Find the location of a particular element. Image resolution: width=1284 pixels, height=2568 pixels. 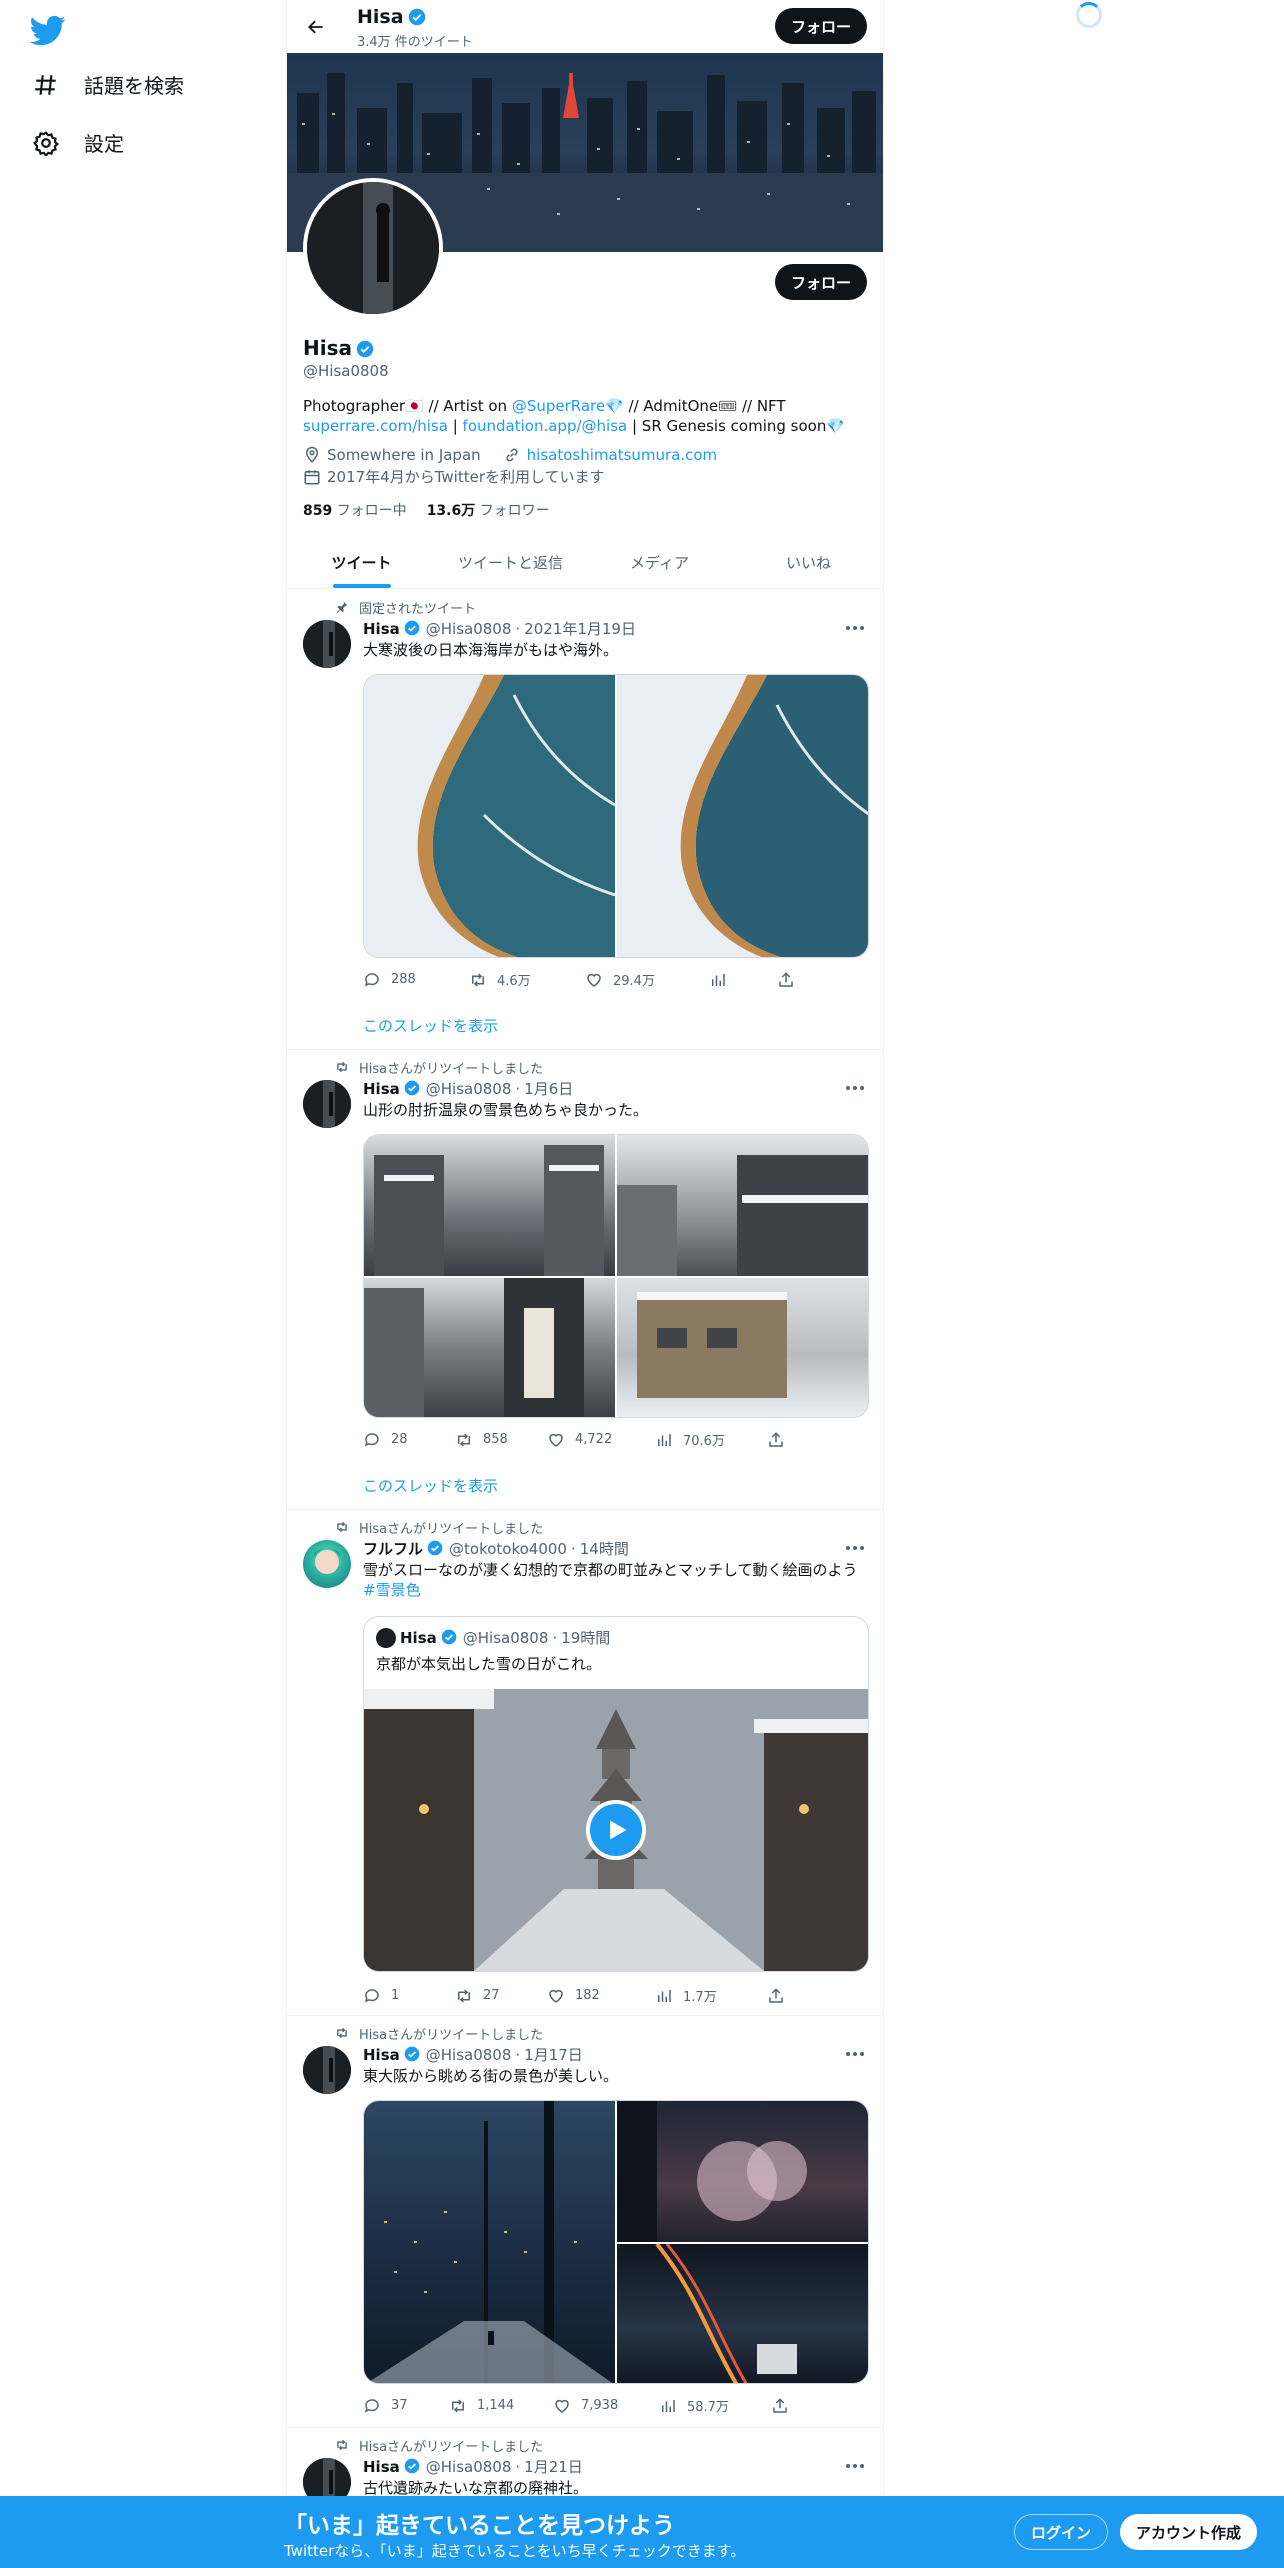

twitter-logo-icon is located at coordinates (47, 30).